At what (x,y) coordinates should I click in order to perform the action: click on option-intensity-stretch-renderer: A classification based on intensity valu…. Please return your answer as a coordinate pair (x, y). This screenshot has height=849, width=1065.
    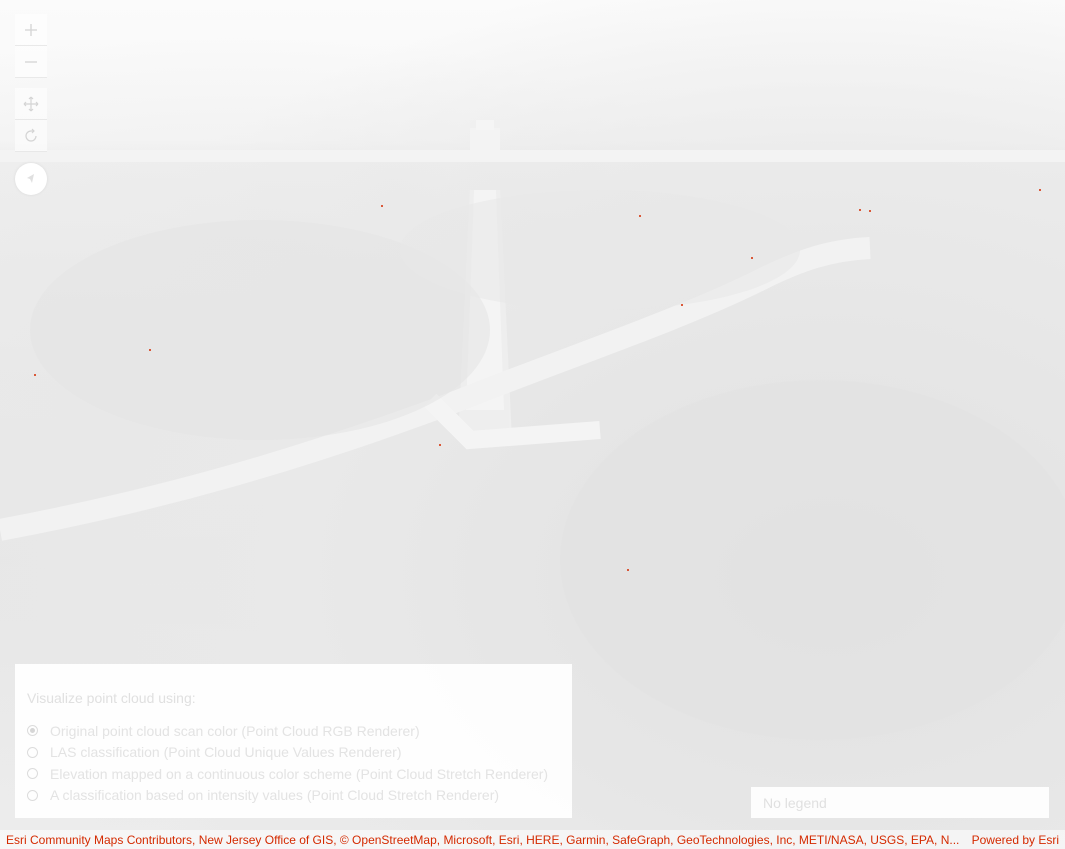
    Looking at the image, I should click on (293, 796).